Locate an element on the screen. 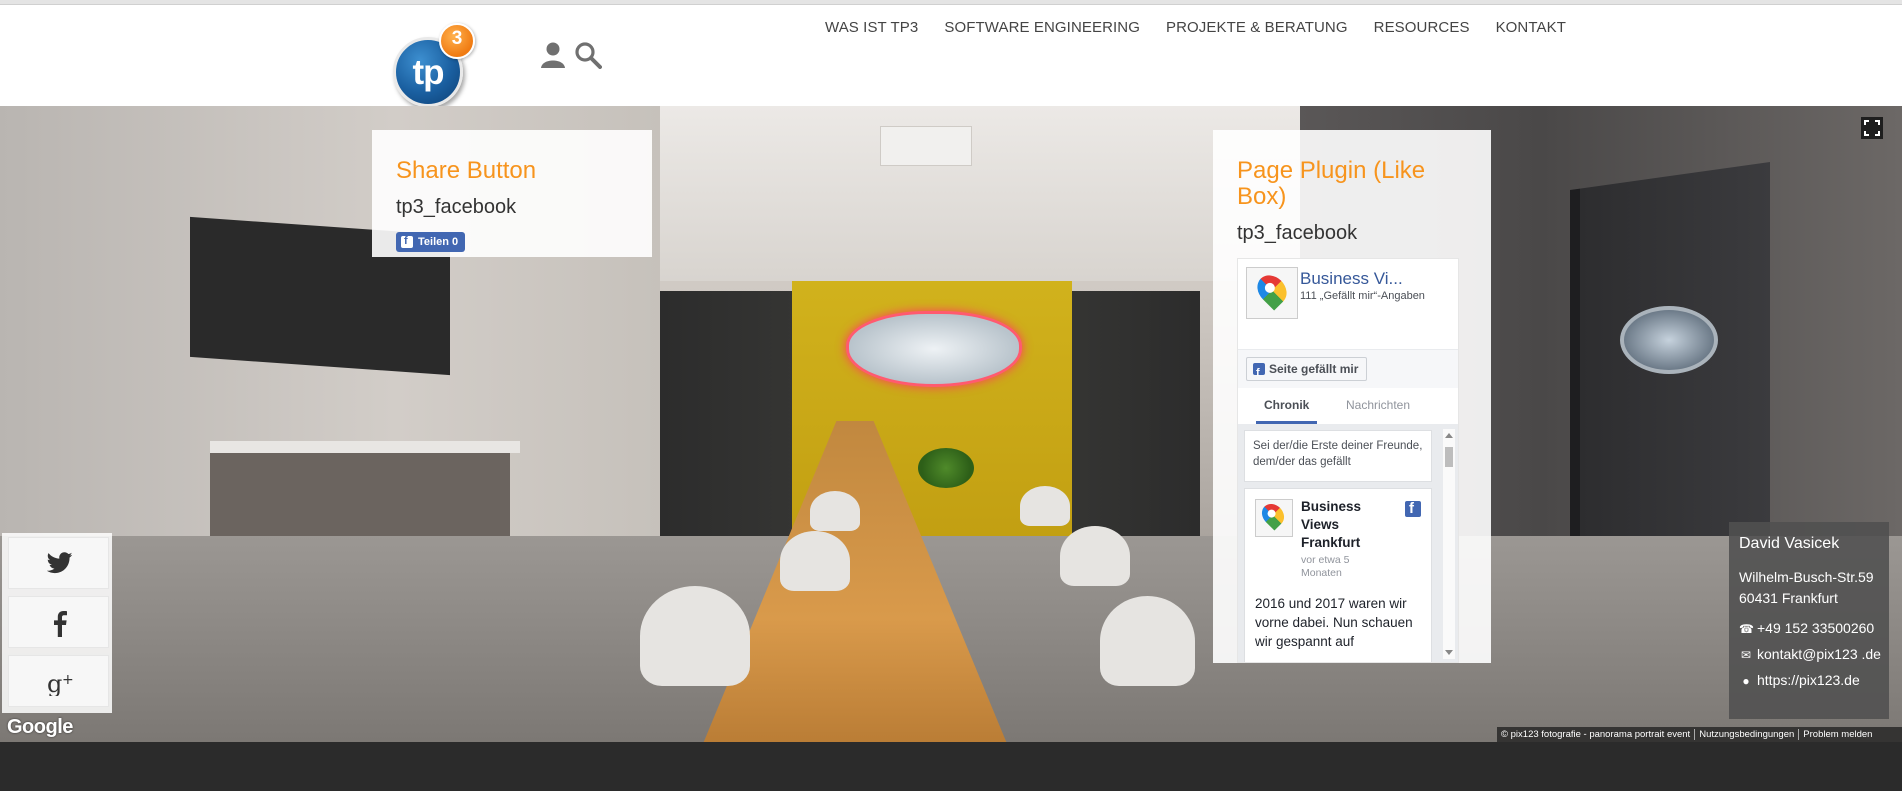 The width and height of the screenshot is (1902, 791). pano-plant is located at coordinates (946, 468).